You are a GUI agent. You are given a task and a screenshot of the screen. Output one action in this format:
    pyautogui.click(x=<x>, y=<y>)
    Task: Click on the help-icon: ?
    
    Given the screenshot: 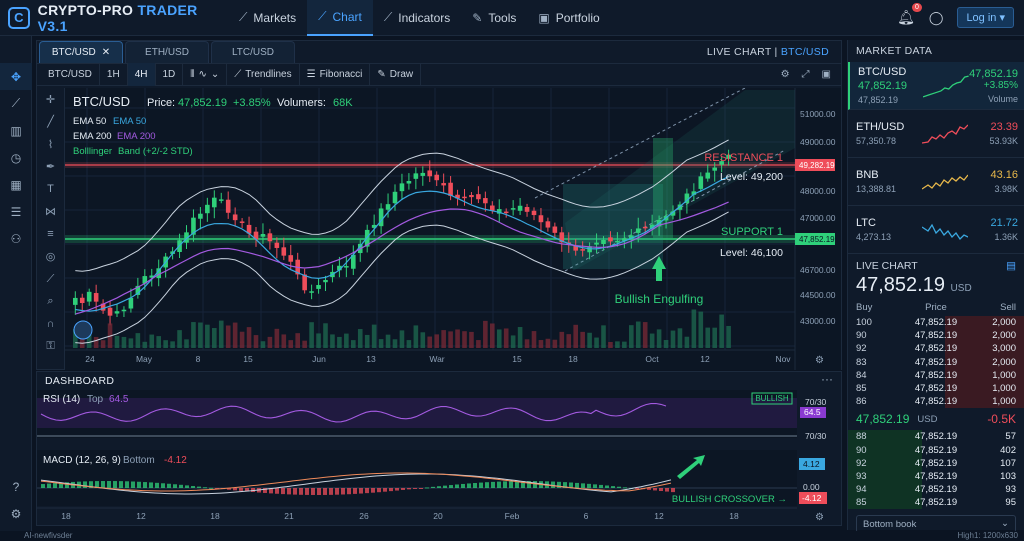 What is the action you would take?
    pyautogui.click(x=16, y=486)
    